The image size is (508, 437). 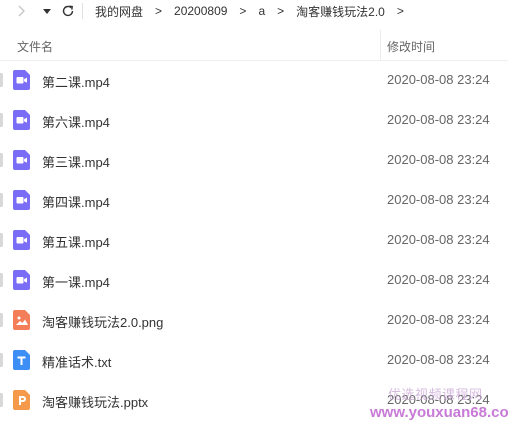 What do you see at coordinates (35, 46) in the screenshot?
I see `column-header-name: 文件名` at bounding box center [35, 46].